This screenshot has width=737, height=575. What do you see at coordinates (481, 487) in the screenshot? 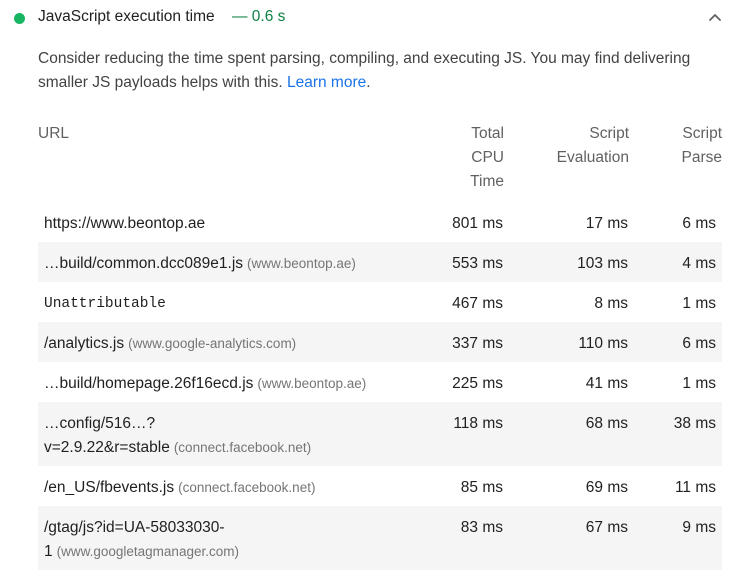
I see `cpu-time-cell: 85 ms` at bounding box center [481, 487].